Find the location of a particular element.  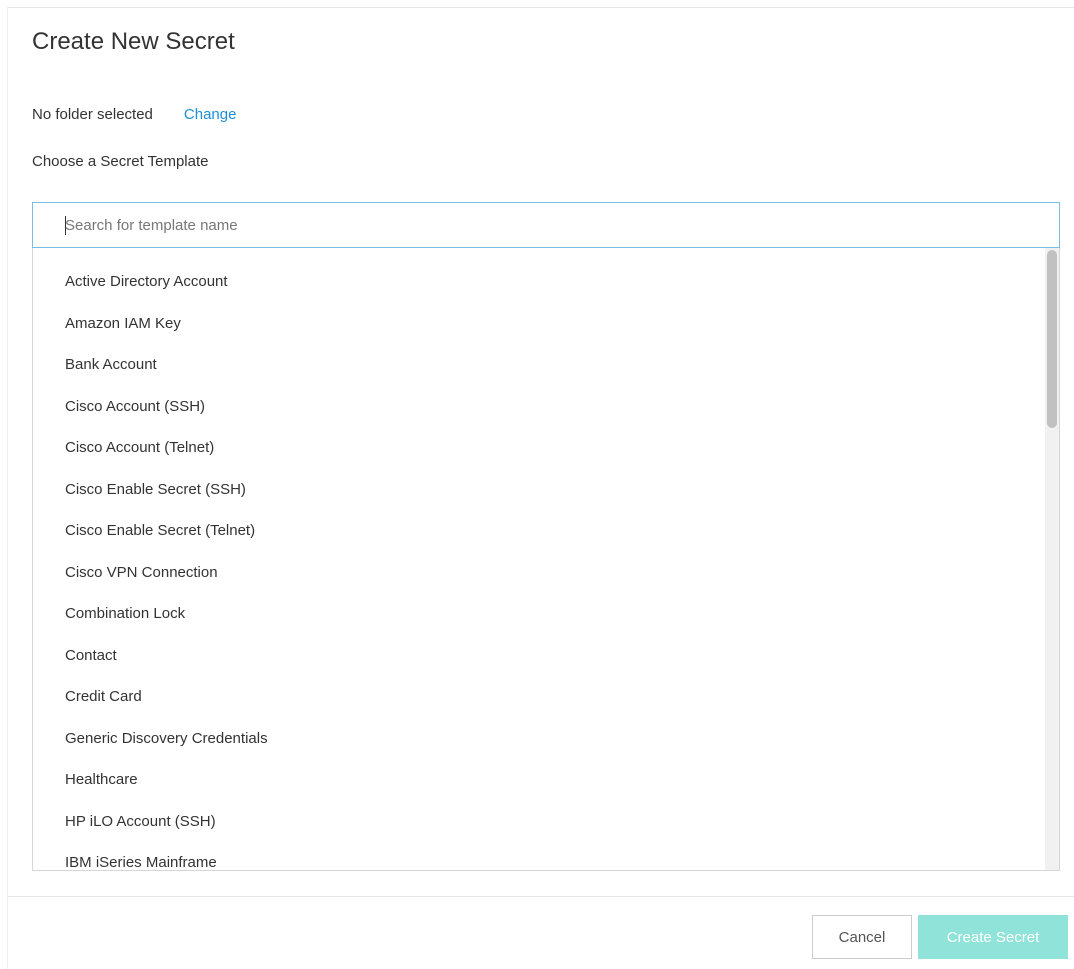

template-item-cisco-account-ssh: Cisco Account (SSH) is located at coordinates (135, 406).